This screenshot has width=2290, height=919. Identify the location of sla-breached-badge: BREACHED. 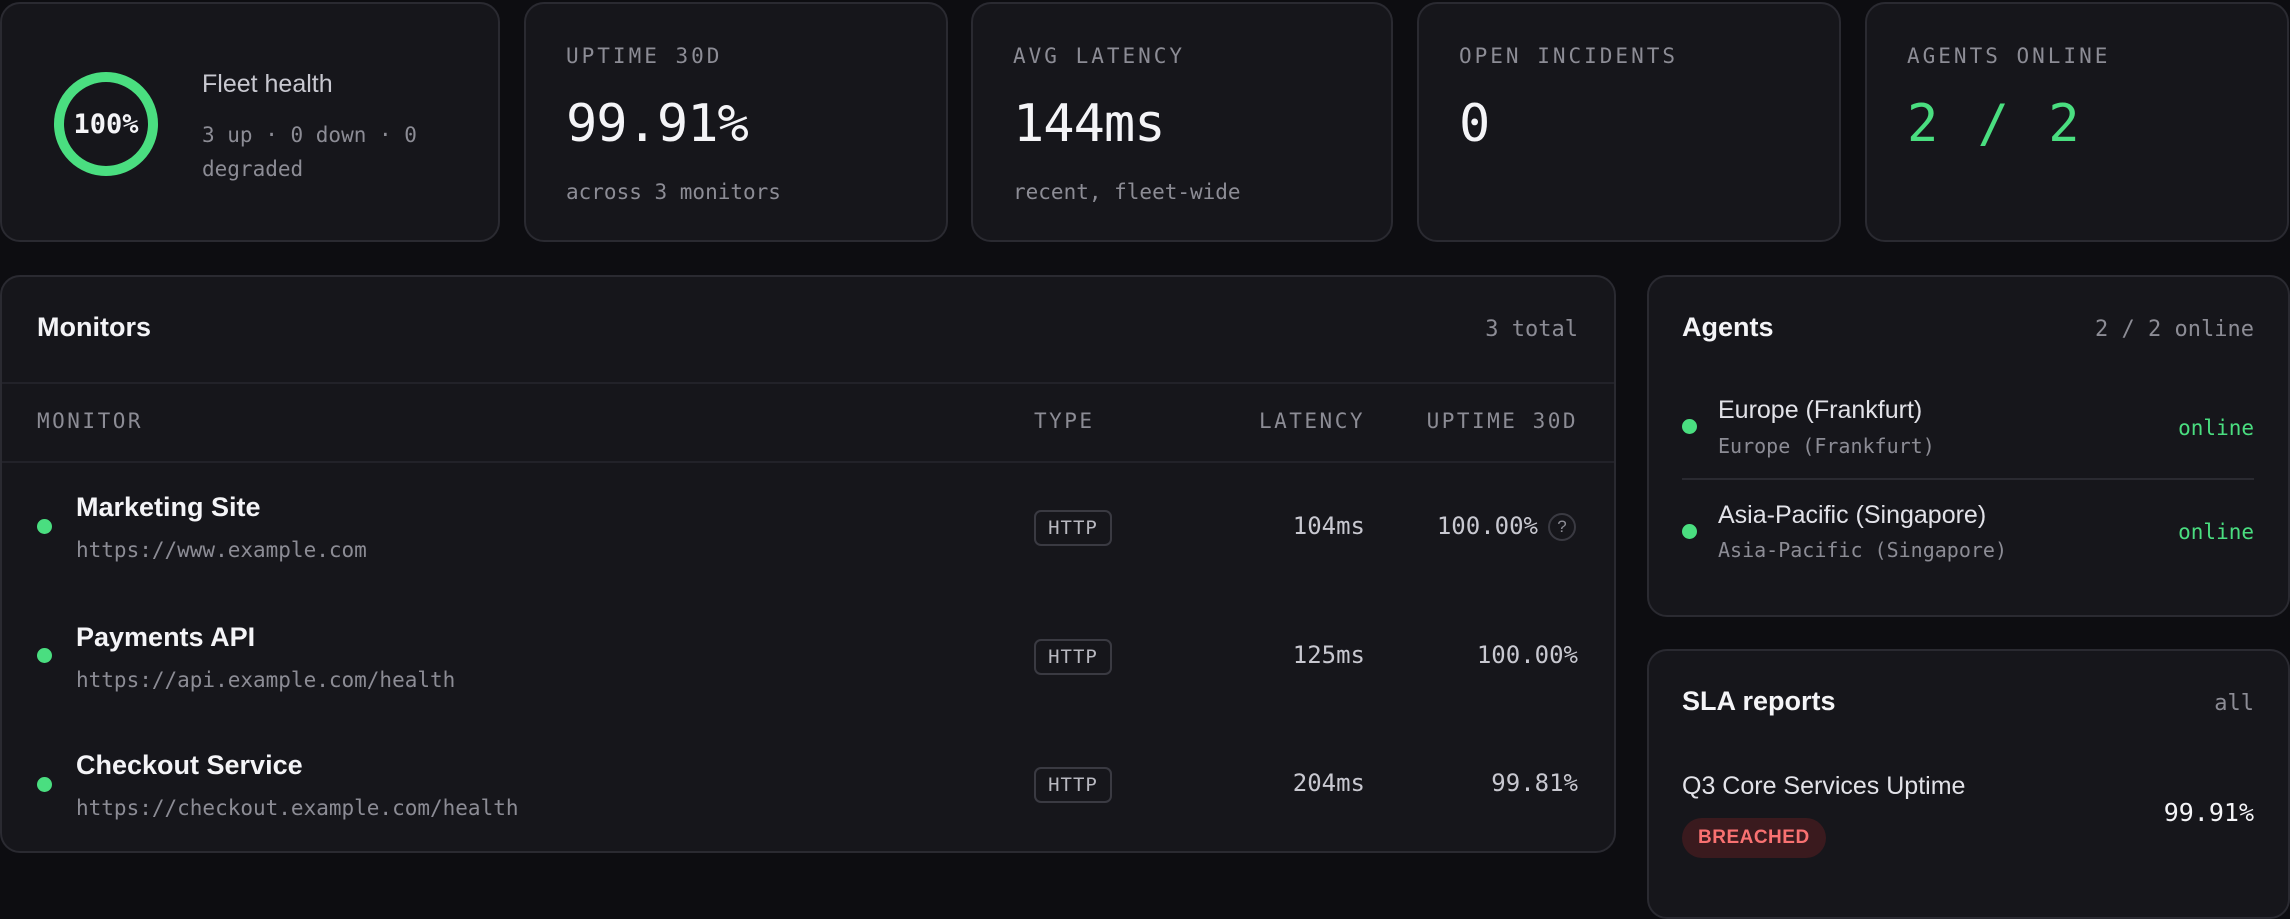
(1754, 838).